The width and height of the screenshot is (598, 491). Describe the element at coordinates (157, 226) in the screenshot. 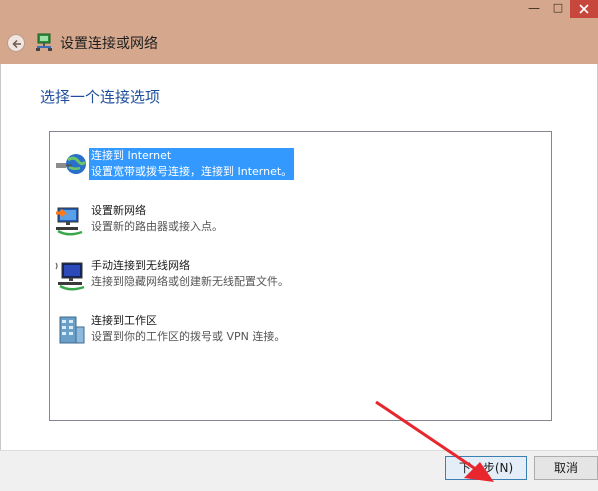

I see `option-description: 设置新的路由器或接入点。` at that location.